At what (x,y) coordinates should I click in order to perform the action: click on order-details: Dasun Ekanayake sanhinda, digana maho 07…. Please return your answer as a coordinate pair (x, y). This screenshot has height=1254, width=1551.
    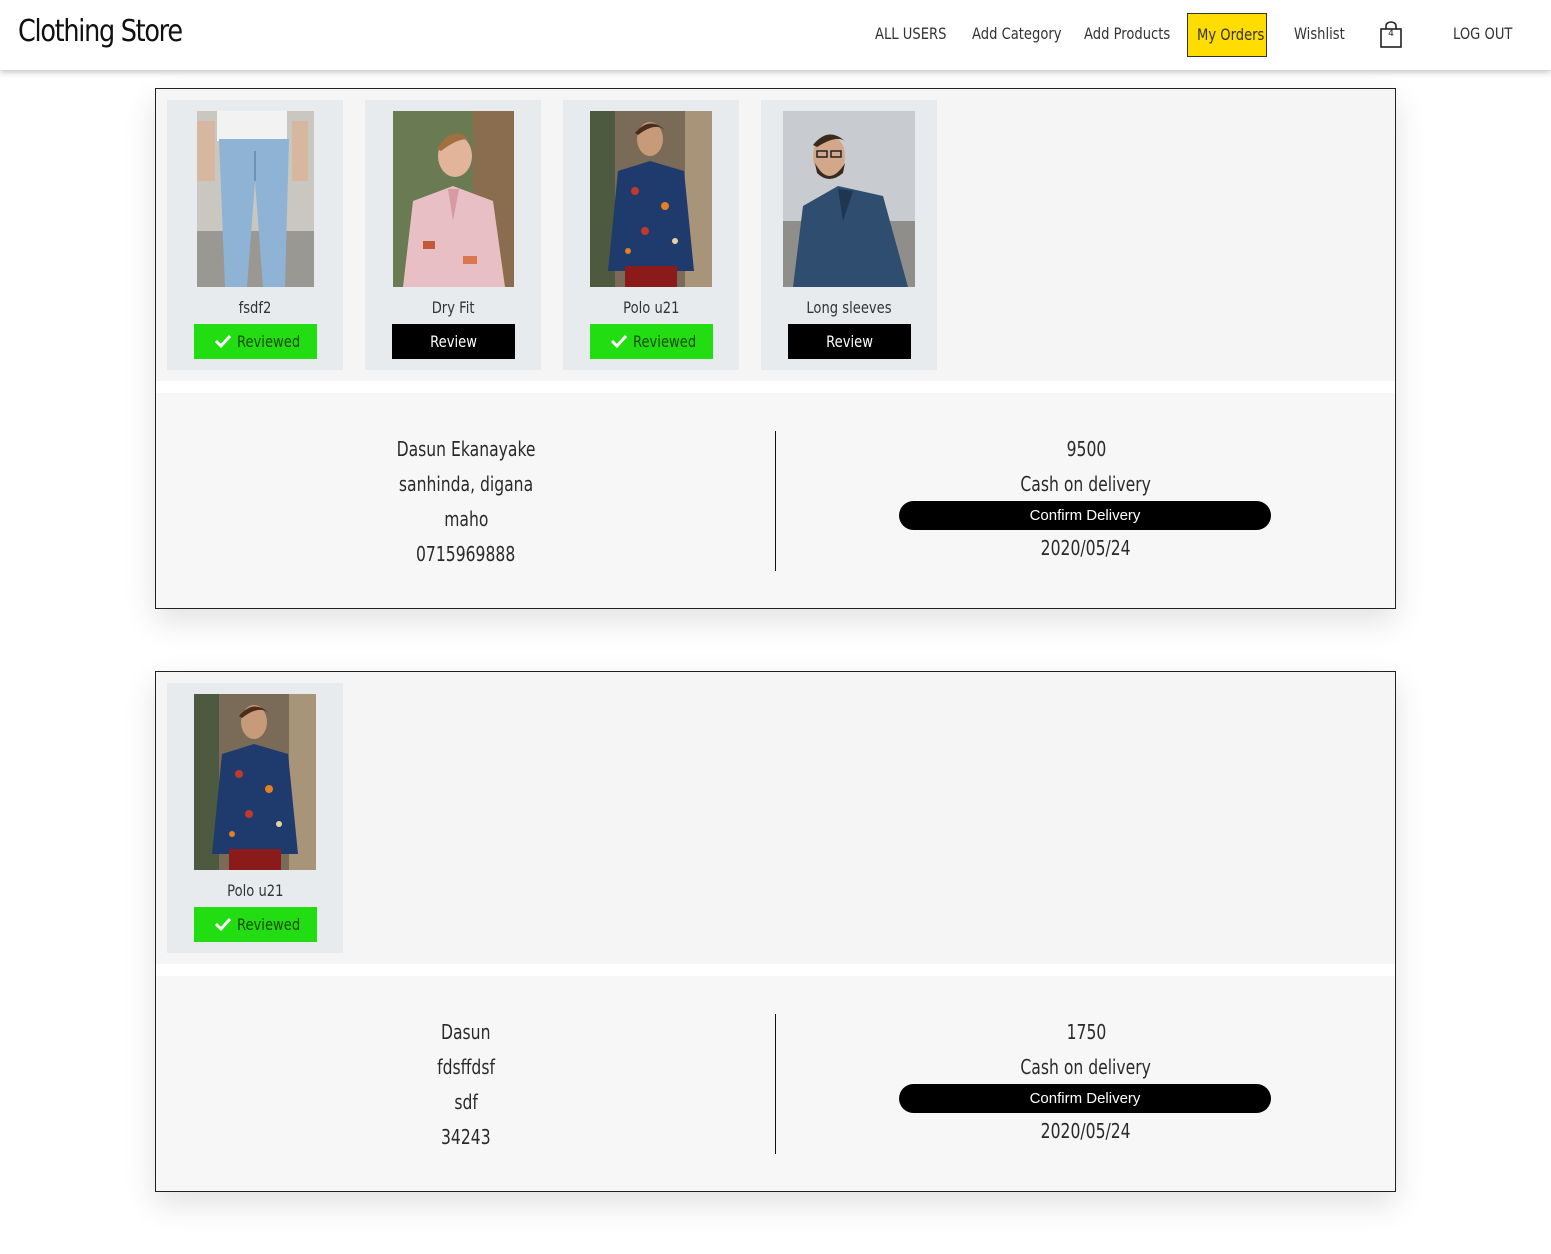
    Looking at the image, I should click on (775, 500).